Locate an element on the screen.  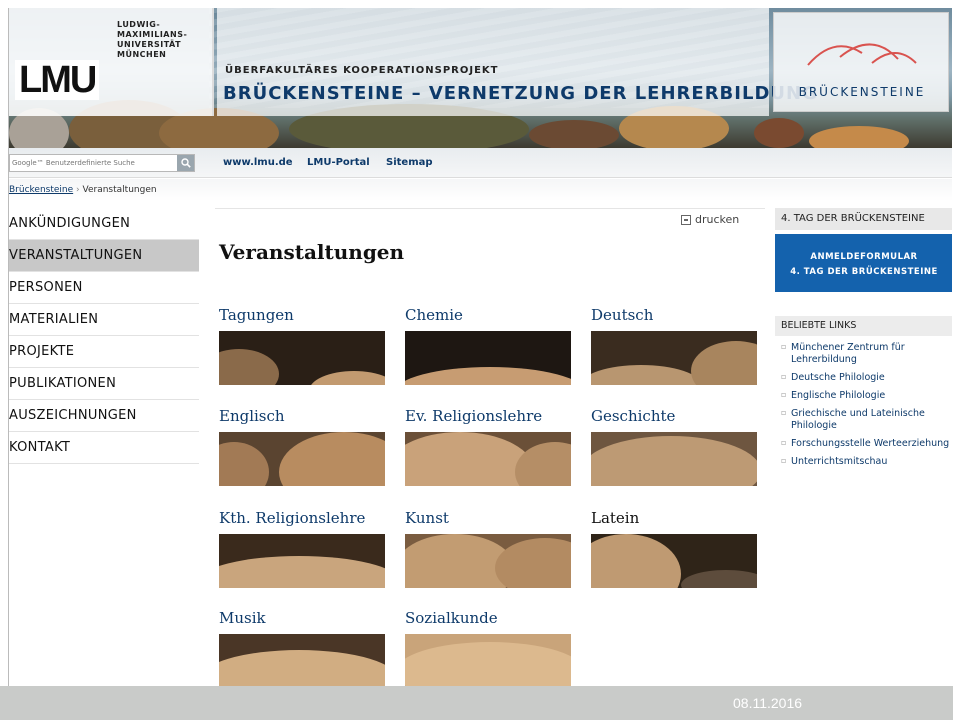
toplink-lmu-de: www.lmu.de is located at coordinates (258, 162).